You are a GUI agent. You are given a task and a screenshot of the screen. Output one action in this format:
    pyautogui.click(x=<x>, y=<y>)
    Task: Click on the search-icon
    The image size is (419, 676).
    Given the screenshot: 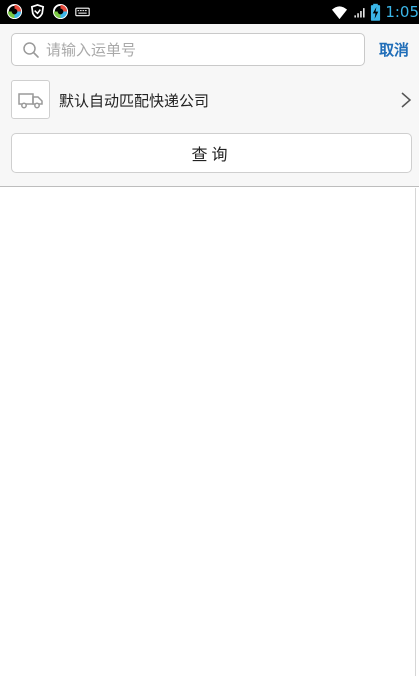 What is the action you would take?
    pyautogui.click(x=31, y=50)
    